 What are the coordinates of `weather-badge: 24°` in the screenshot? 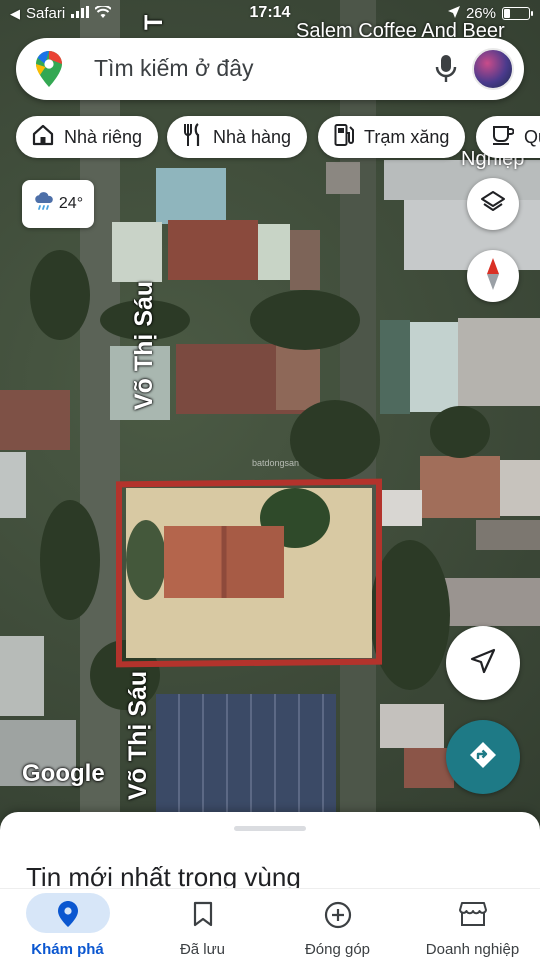 It's located at (58, 204).